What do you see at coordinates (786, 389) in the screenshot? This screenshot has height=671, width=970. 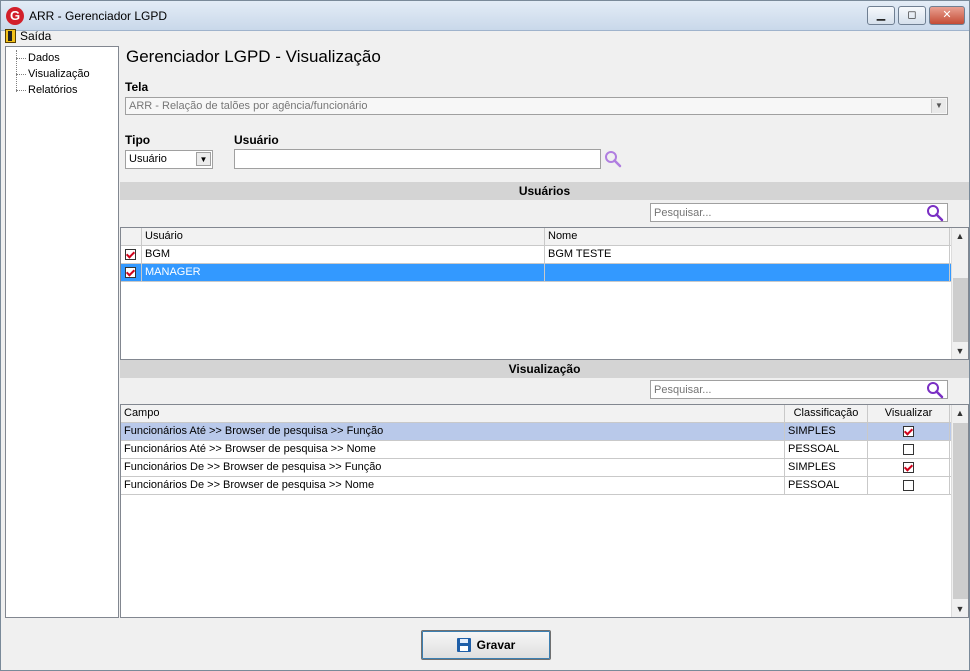 I see `view-search-input` at bounding box center [786, 389].